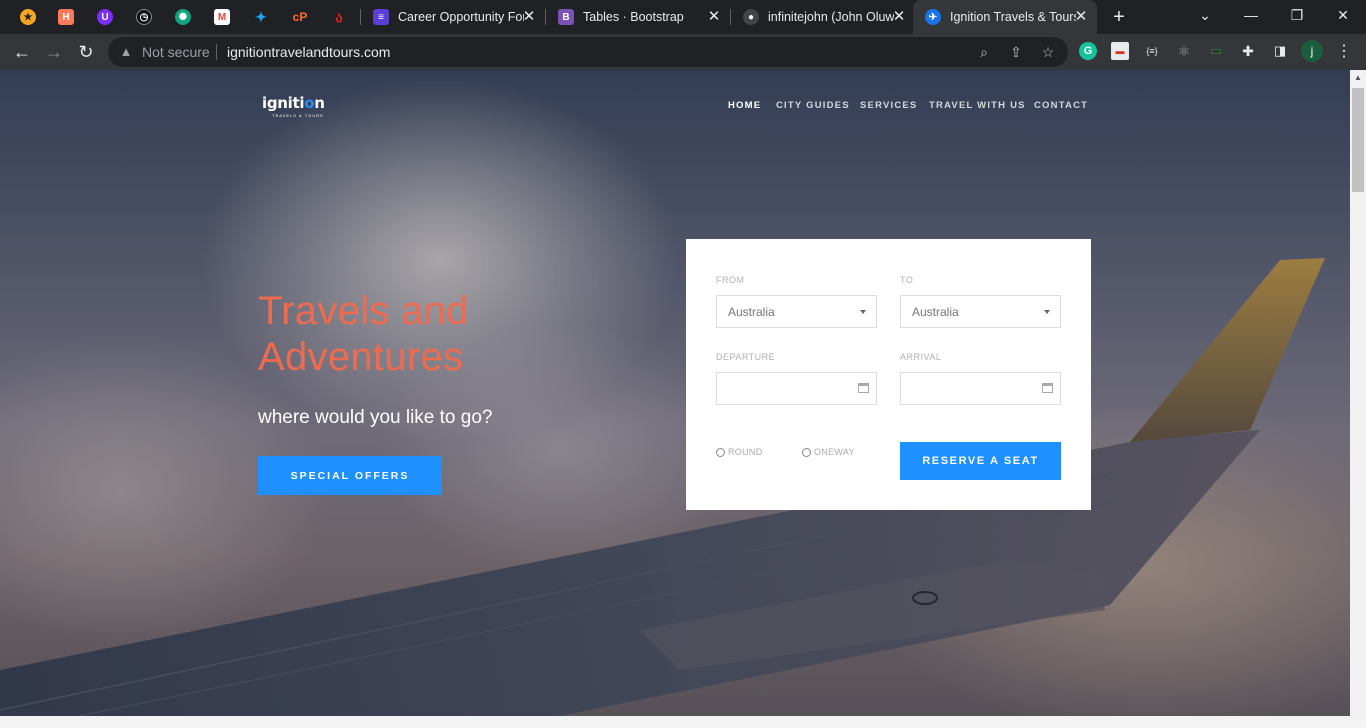 The height and width of the screenshot is (728, 1366). I want to click on forward-button: →, so click(54, 52).